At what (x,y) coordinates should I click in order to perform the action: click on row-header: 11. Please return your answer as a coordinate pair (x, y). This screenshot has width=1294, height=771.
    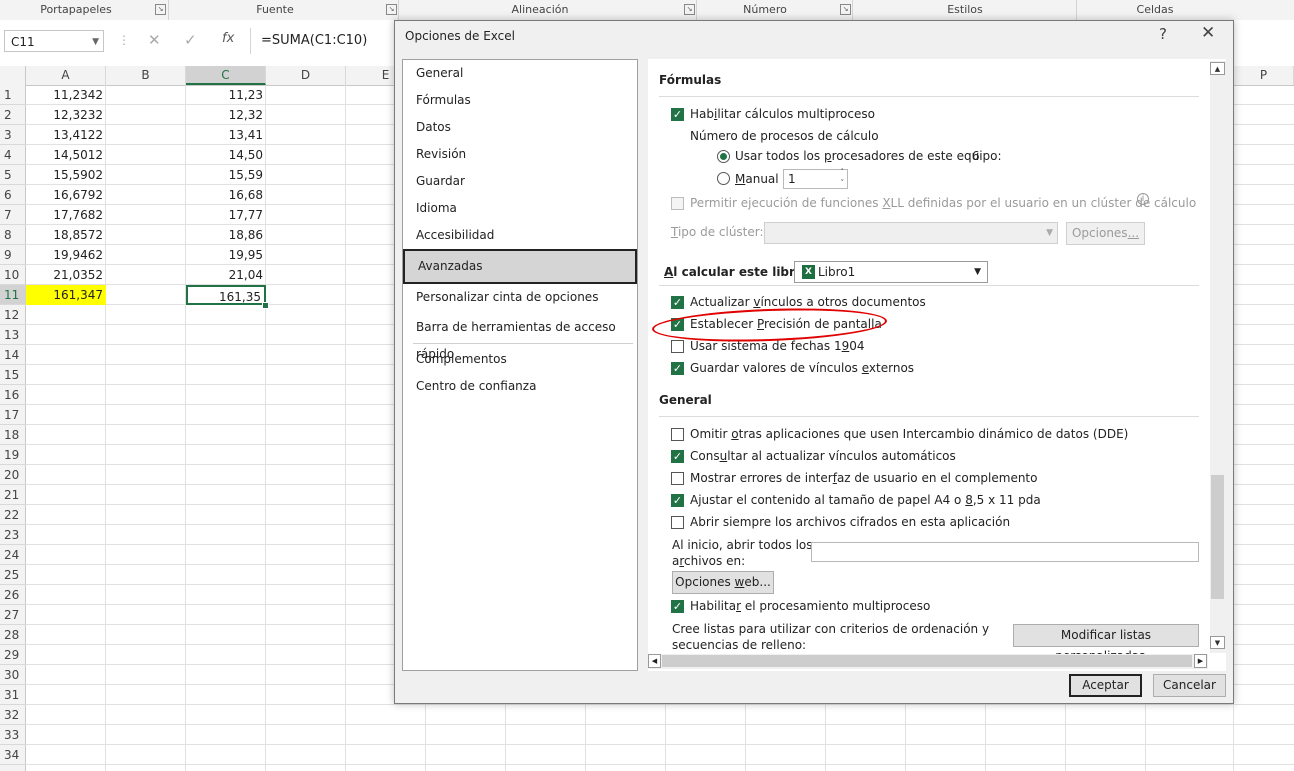
    Looking at the image, I should click on (13, 295).